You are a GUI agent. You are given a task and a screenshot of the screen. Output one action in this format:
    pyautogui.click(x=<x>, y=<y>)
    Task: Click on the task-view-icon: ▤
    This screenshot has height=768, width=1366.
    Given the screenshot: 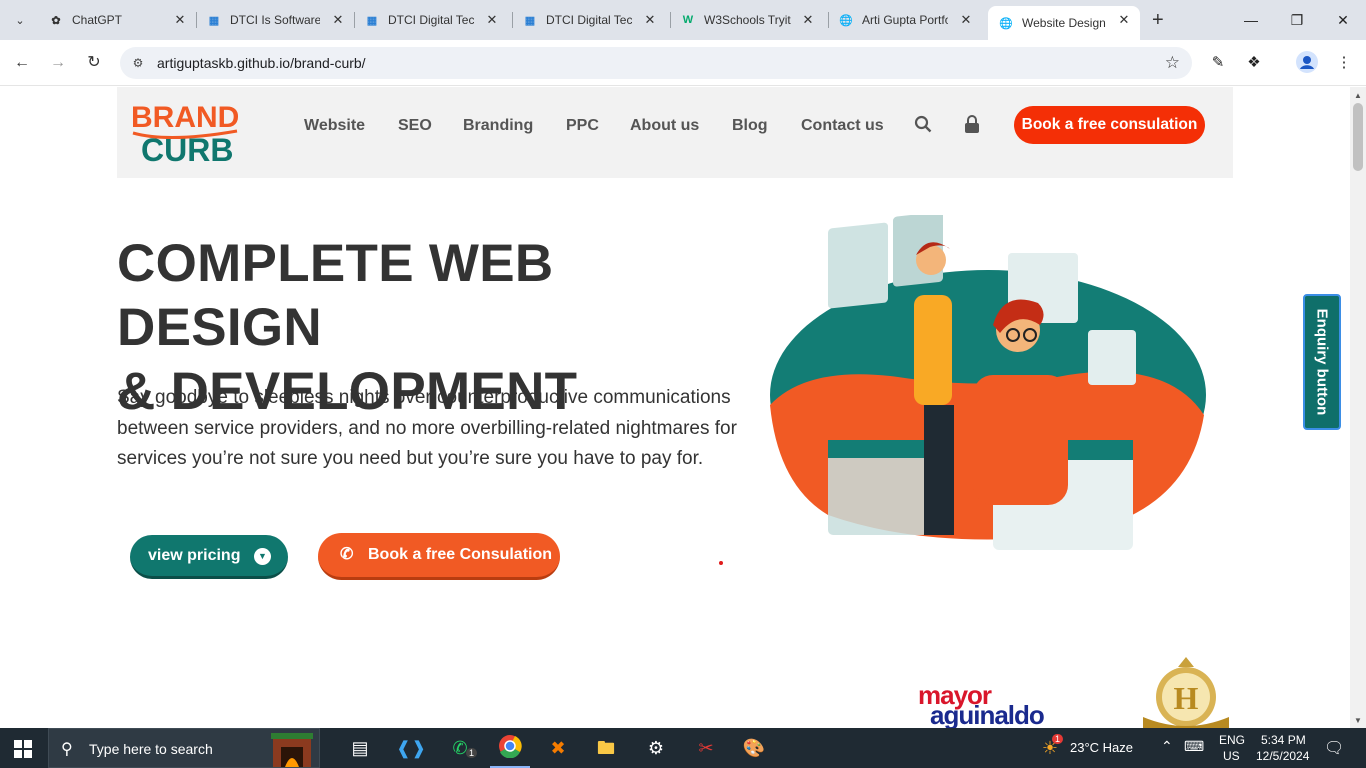 What is the action you would take?
    pyautogui.click(x=360, y=748)
    